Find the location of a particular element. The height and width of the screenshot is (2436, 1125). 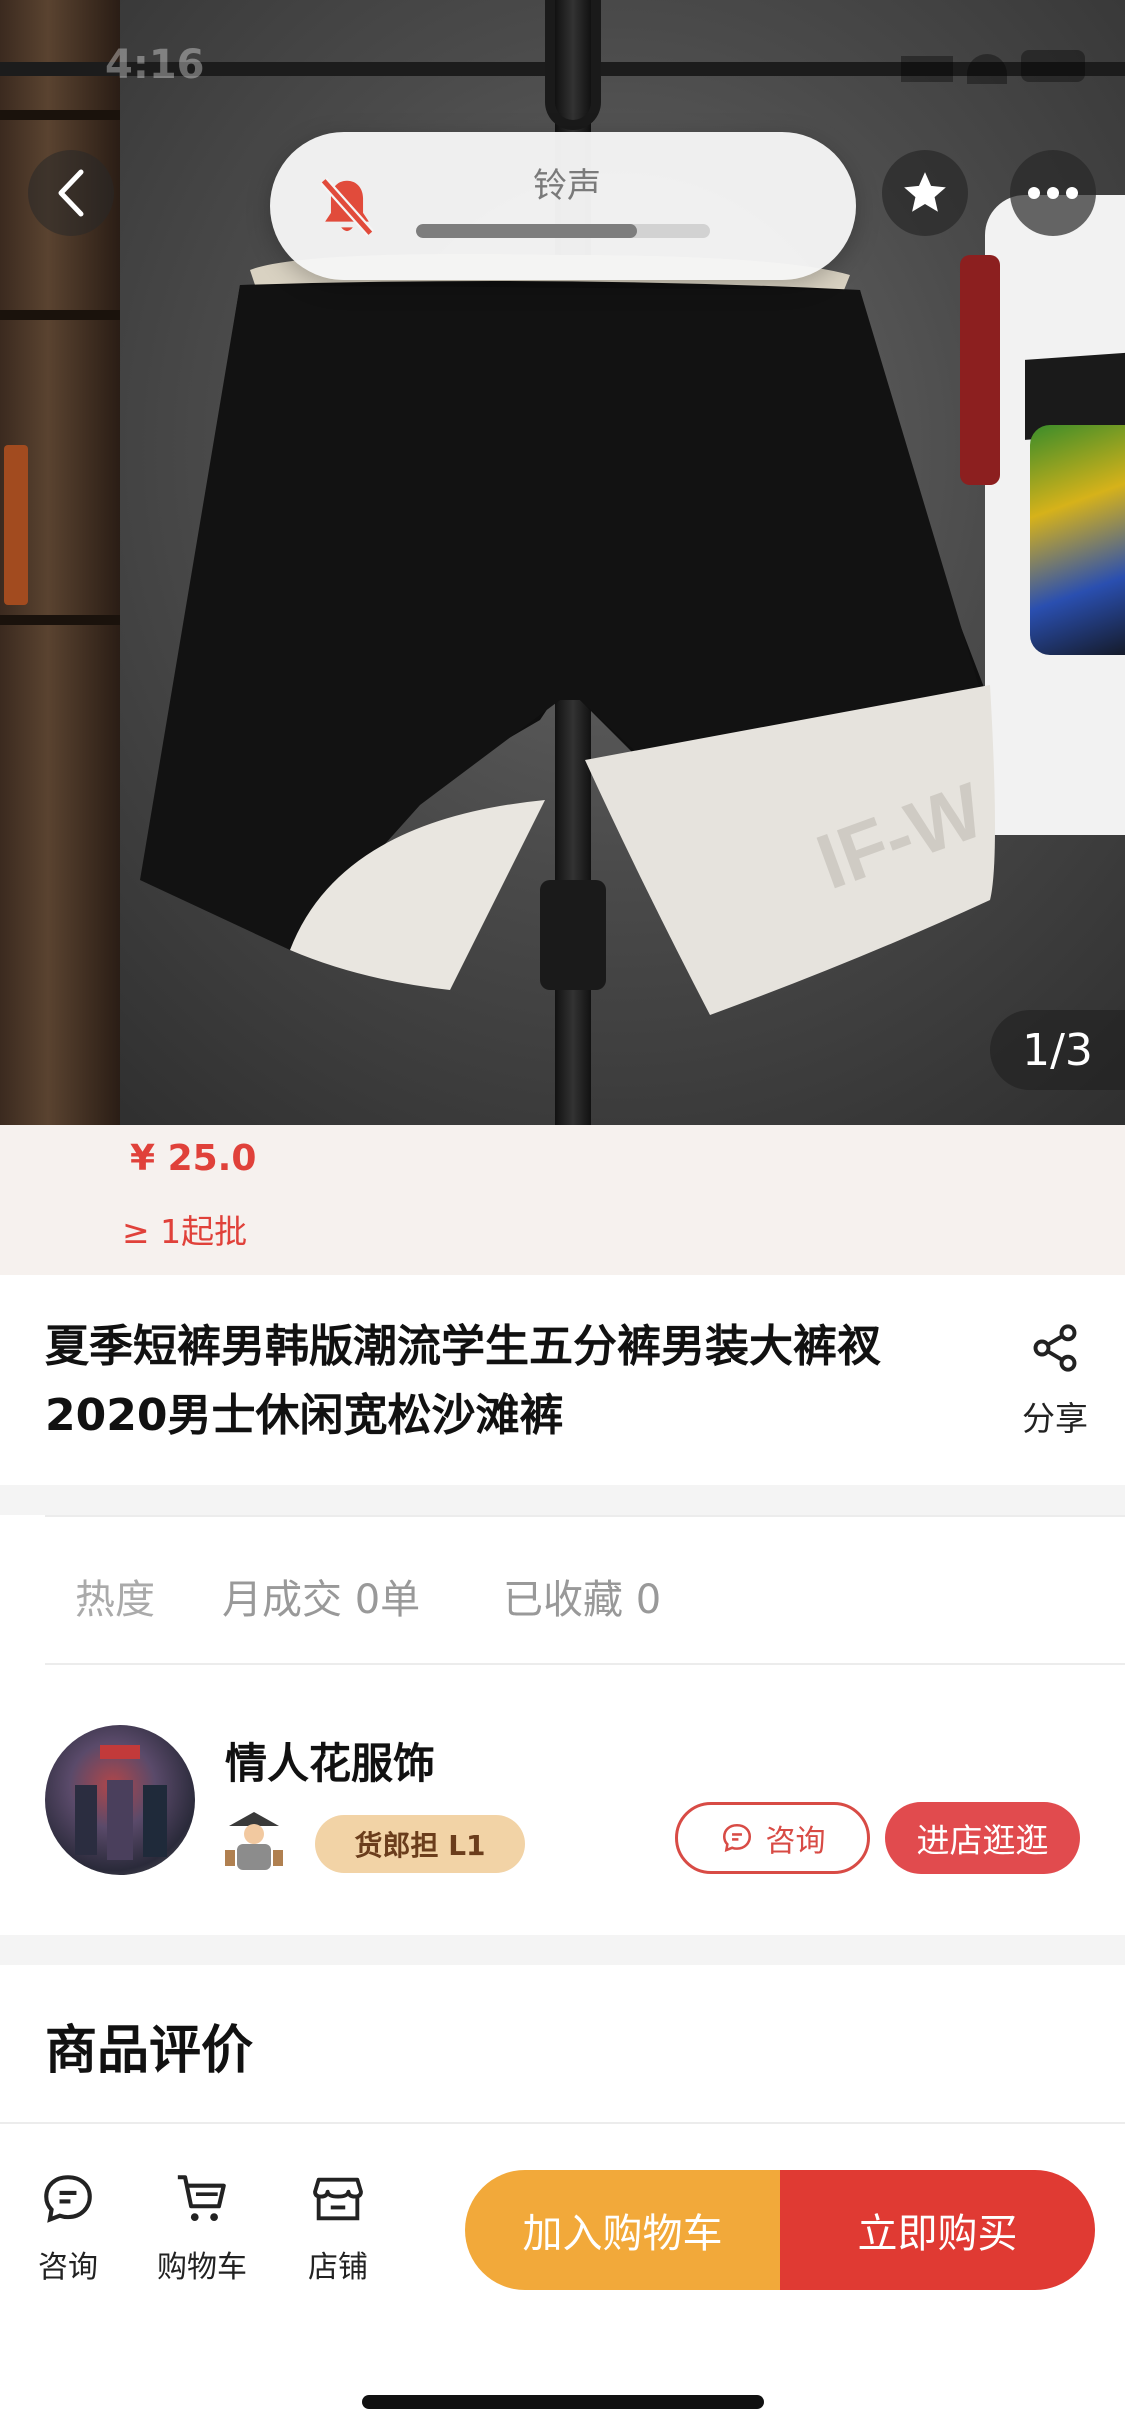

cart-icon is located at coordinates (201, 2198).